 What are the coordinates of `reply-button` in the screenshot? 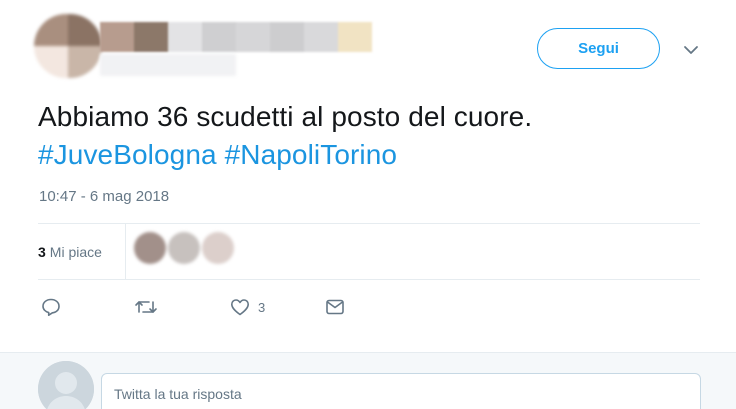 It's located at (54, 307).